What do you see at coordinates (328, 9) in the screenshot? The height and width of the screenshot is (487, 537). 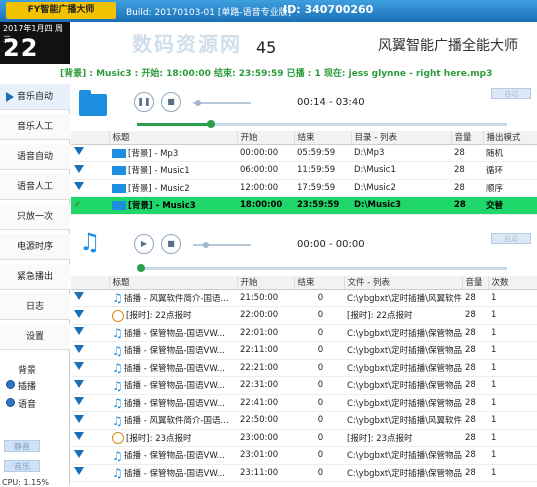 I see `device-id: ID: 340700260` at bounding box center [328, 9].